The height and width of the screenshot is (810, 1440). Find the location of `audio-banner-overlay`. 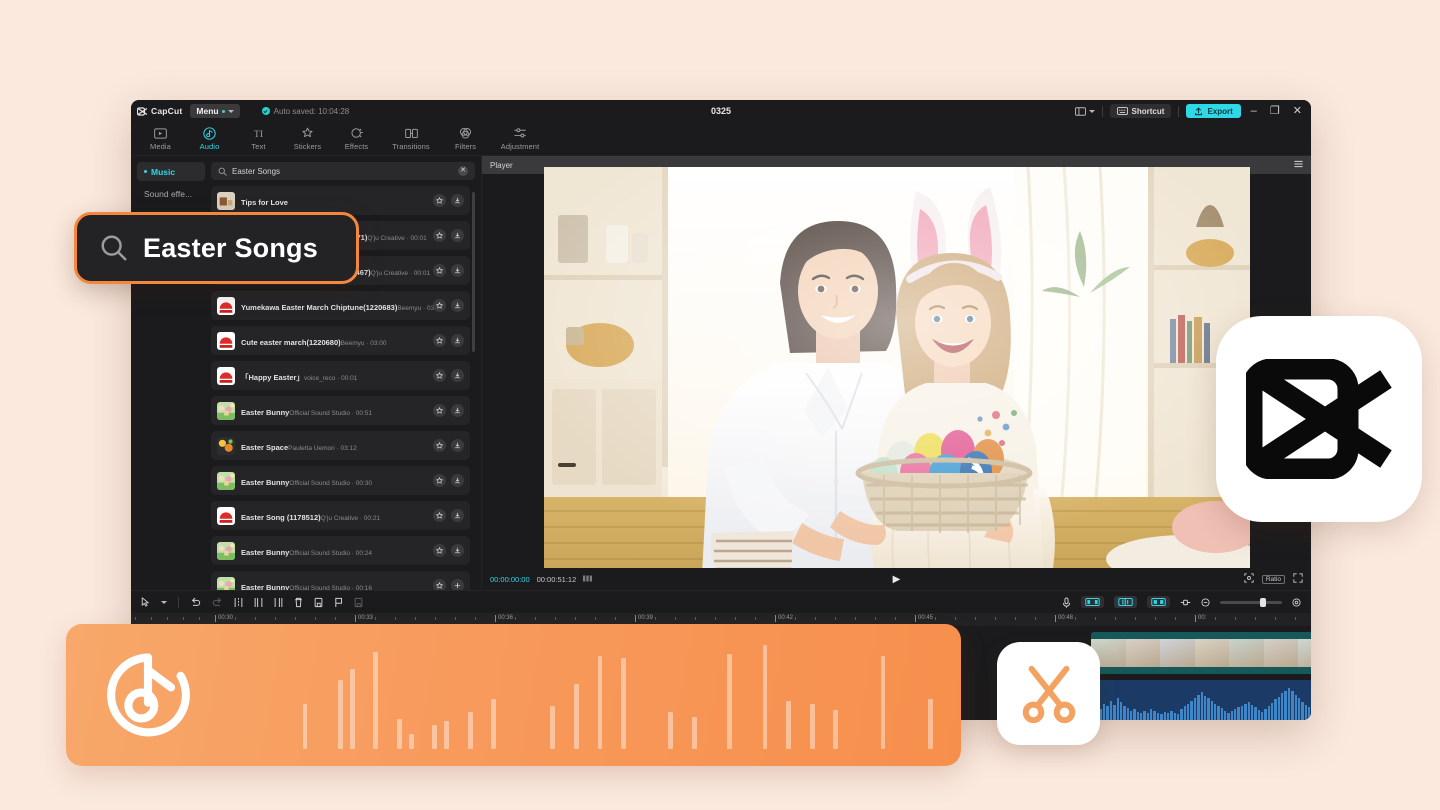

audio-banner-overlay is located at coordinates (513, 695).